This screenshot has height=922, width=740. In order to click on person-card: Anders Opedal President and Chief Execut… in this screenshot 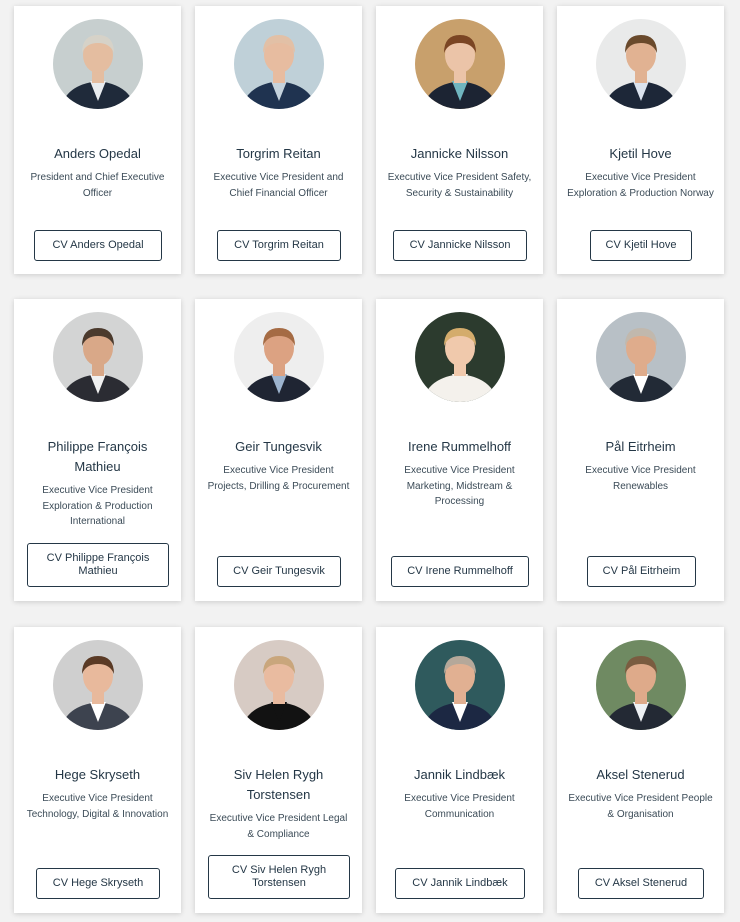, I will do `click(97, 140)`.